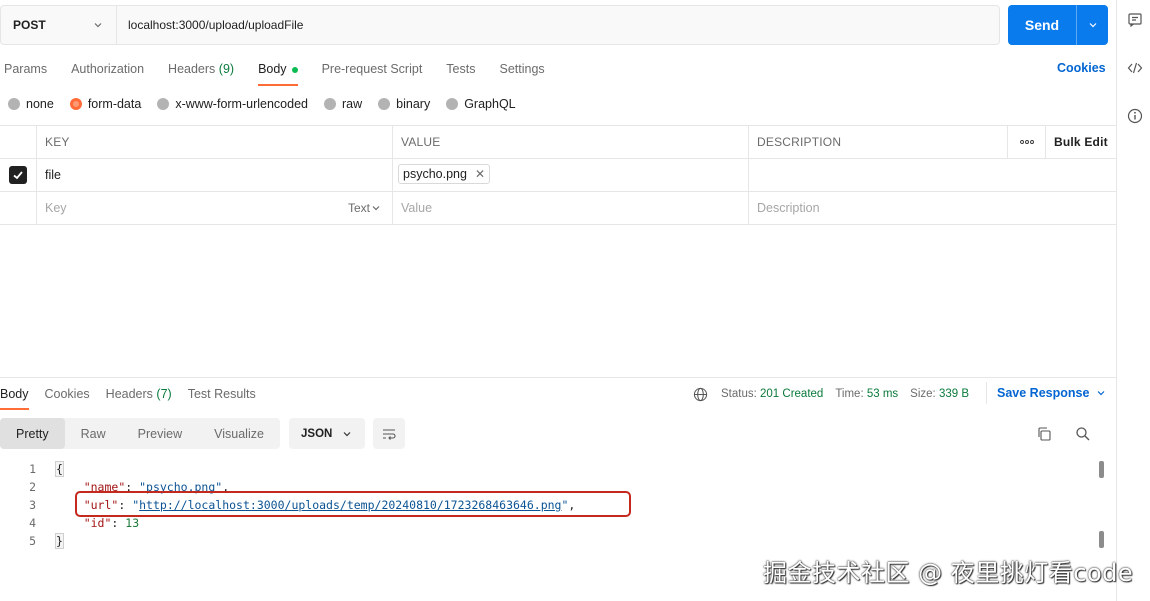 The height and width of the screenshot is (601, 1150). I want to click on method-select: POST, so click(59, 25).